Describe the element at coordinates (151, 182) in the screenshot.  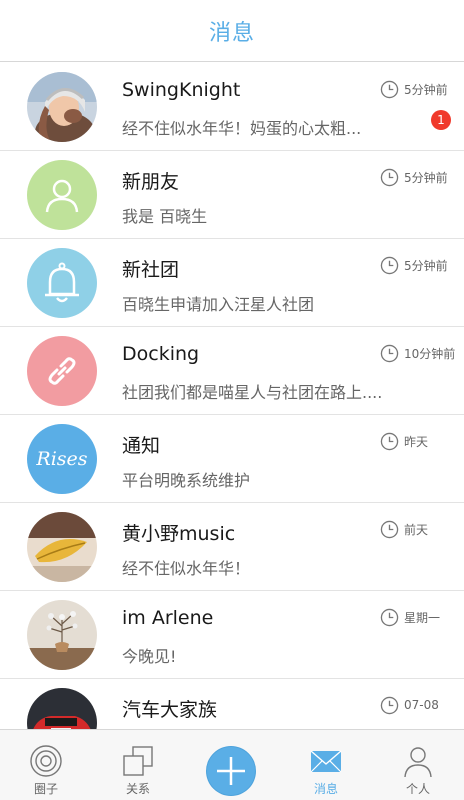
I see `contact-name: 新朋友` at that location.